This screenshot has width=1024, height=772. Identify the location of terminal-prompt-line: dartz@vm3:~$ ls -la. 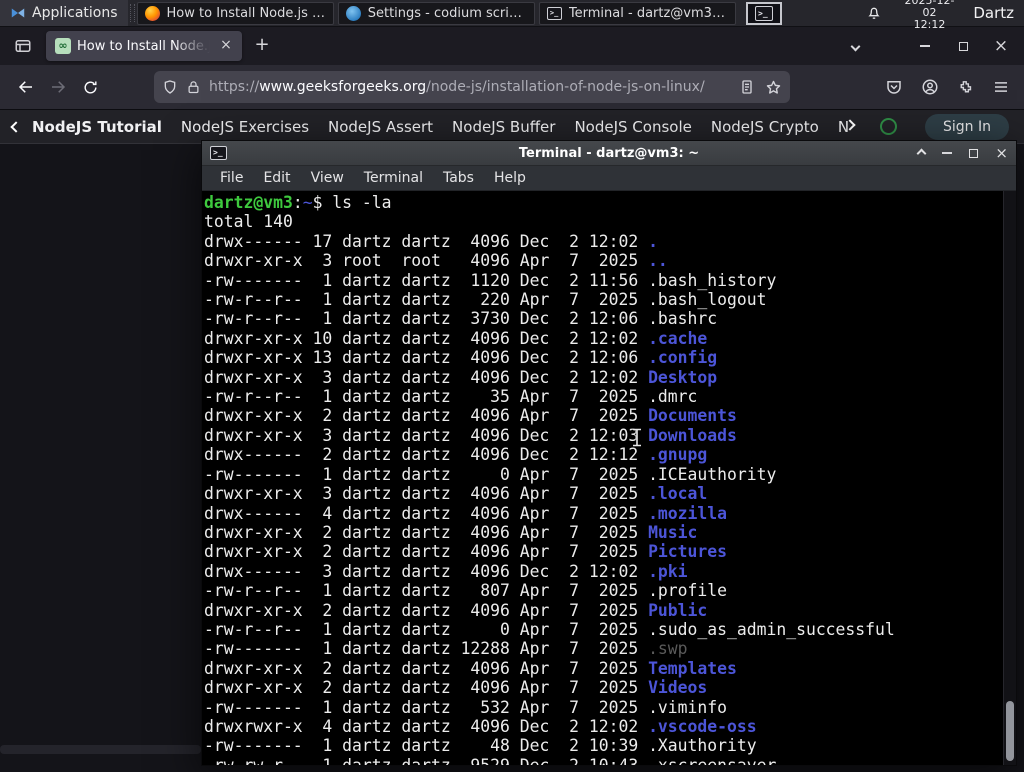
(298, 202).